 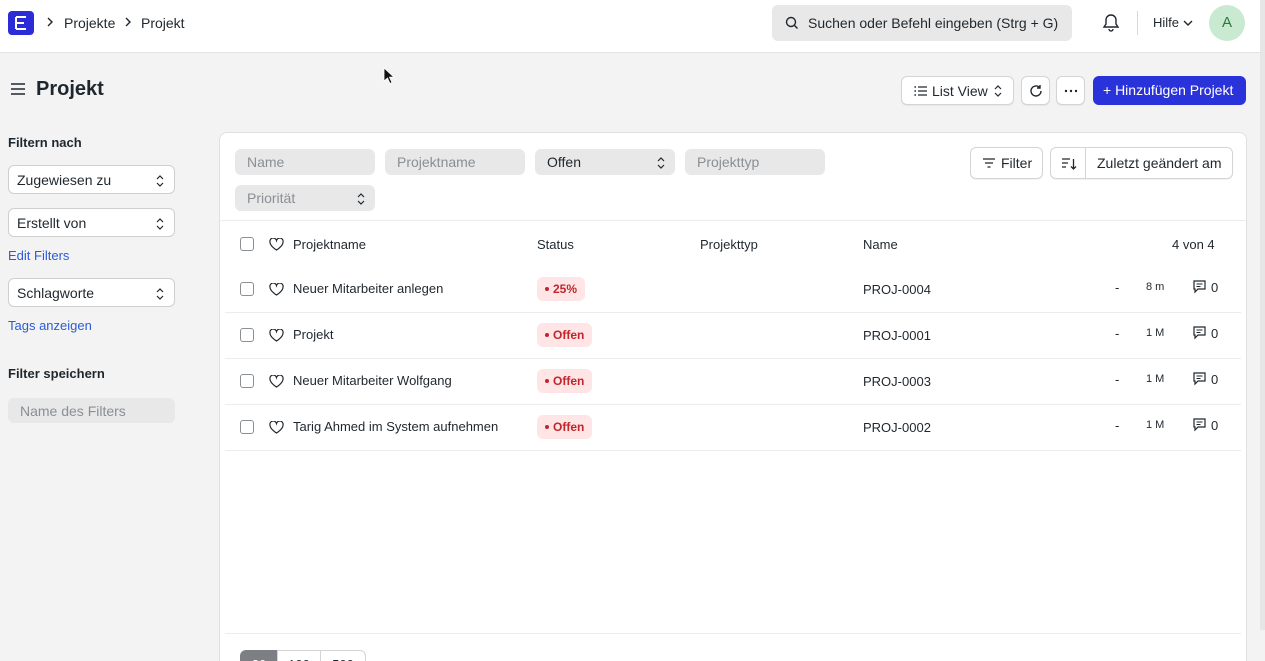 I want to click on show-tags-link: Tags anzeigen, so click(x=50, y=325).